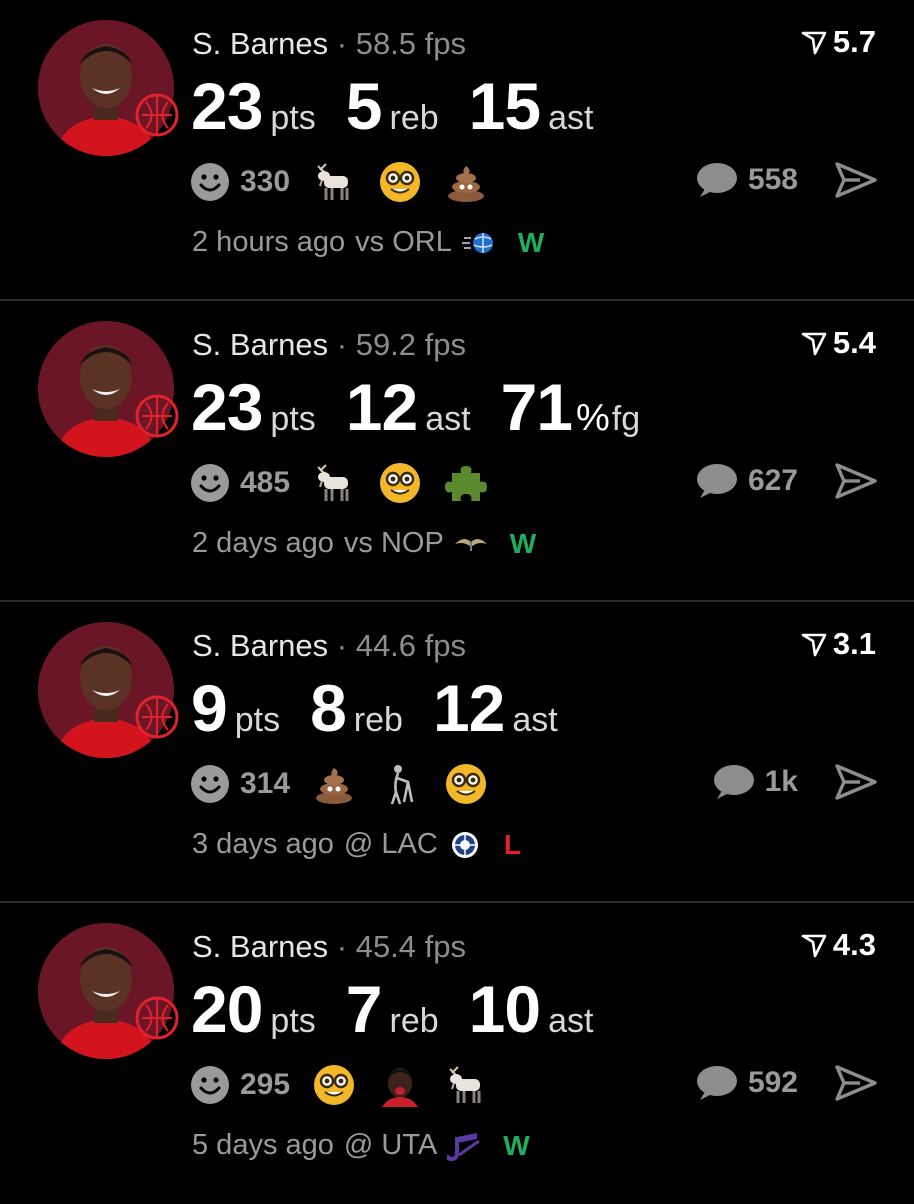  What do you see at coordinates (411, 645) in the screenshot?
I see `fps-value: 44.6 fps` at bounding box center [411, 645].